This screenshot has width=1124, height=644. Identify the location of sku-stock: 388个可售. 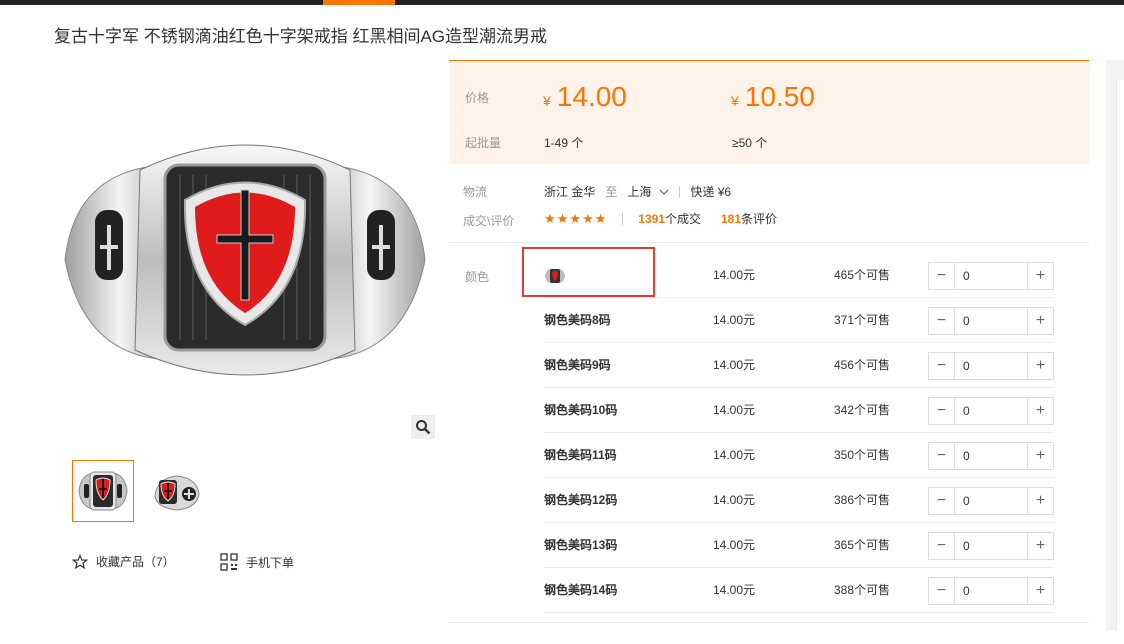
(862, 590).